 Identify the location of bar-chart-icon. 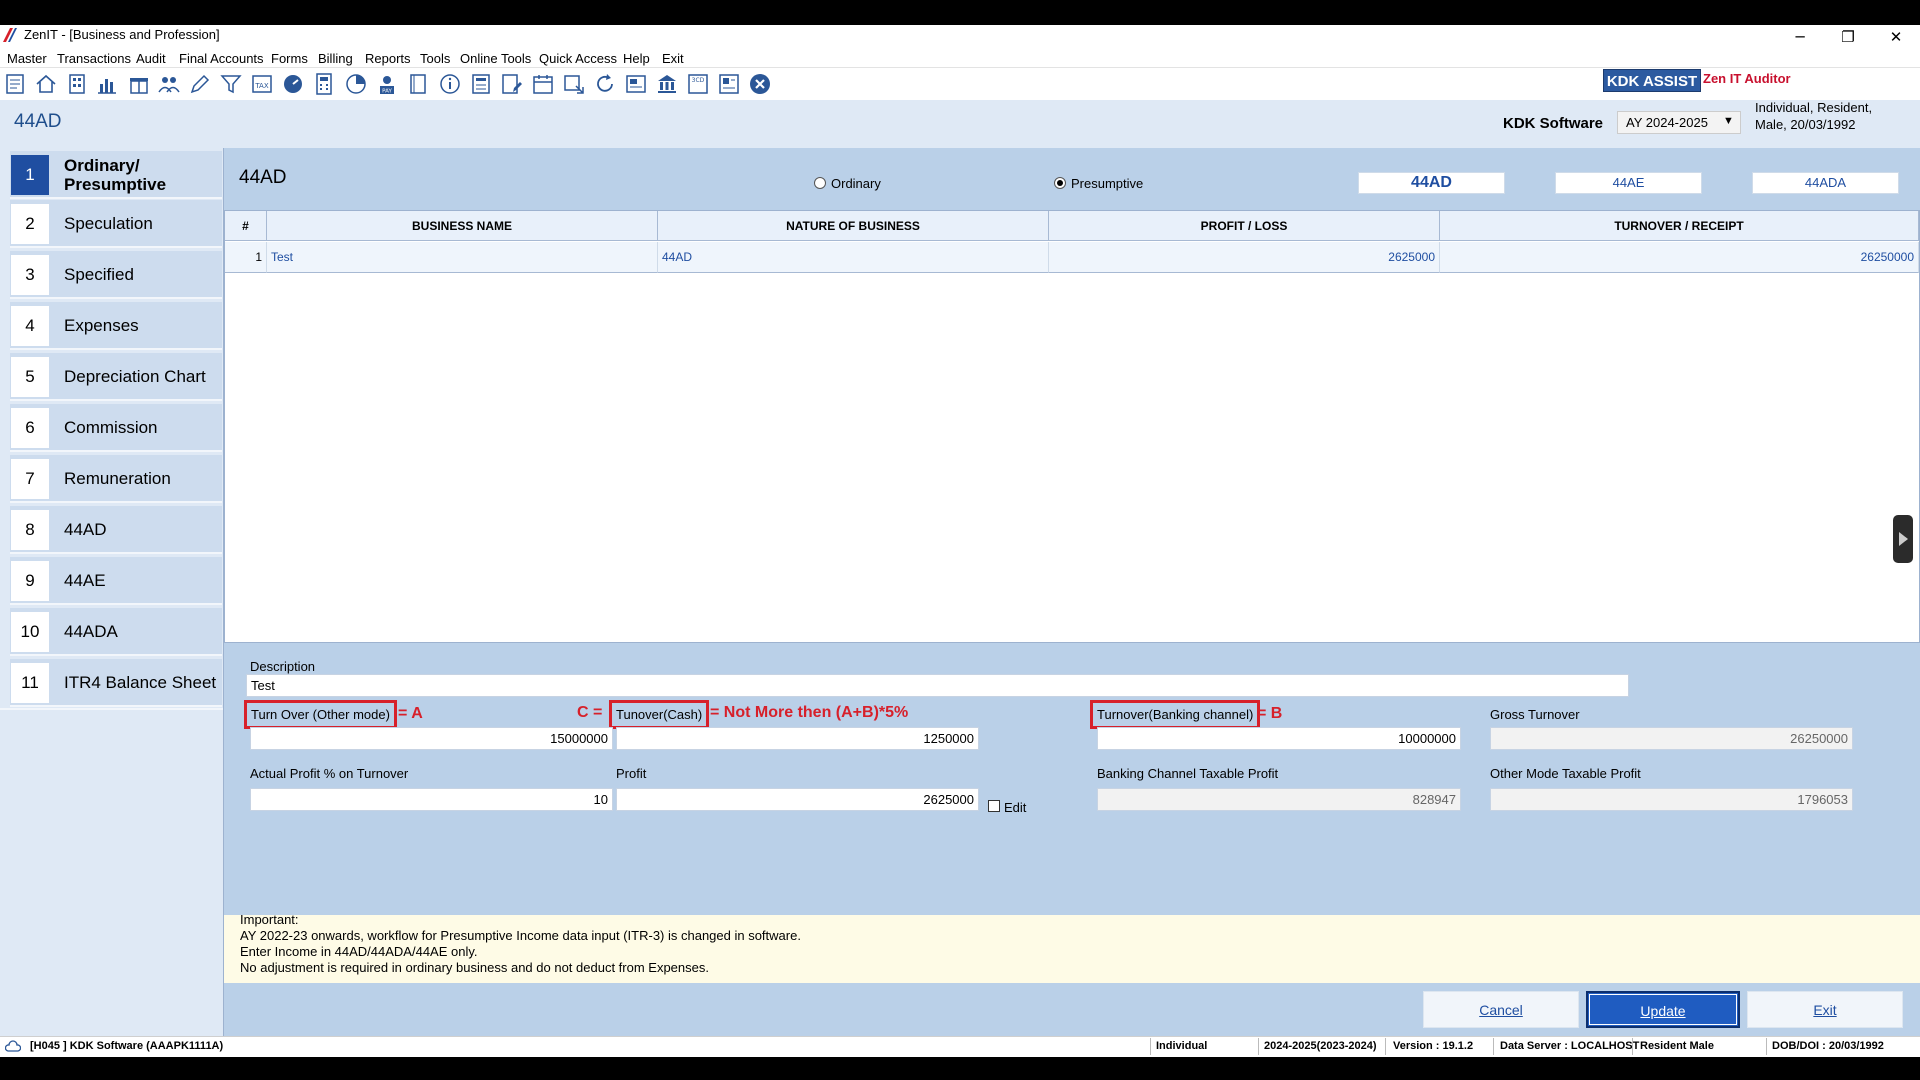
(107, 84).